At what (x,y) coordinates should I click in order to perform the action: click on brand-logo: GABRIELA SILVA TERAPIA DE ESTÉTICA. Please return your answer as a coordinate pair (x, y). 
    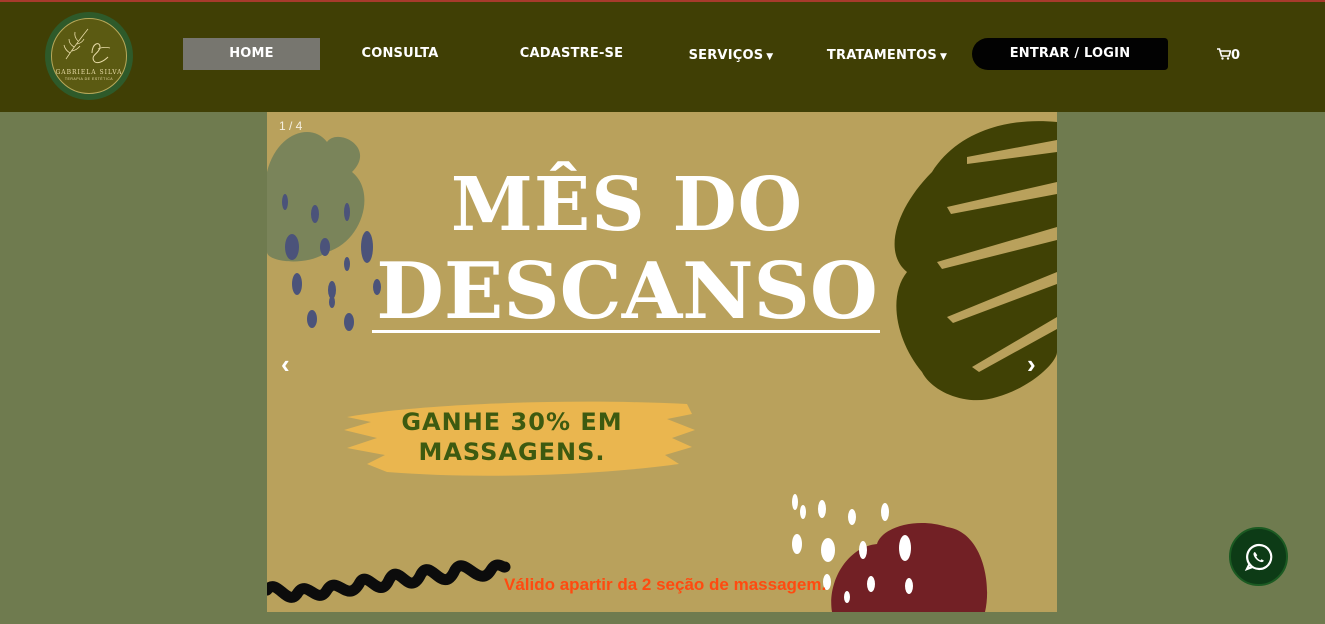
    Looking at the image, I should click on (89, 56).